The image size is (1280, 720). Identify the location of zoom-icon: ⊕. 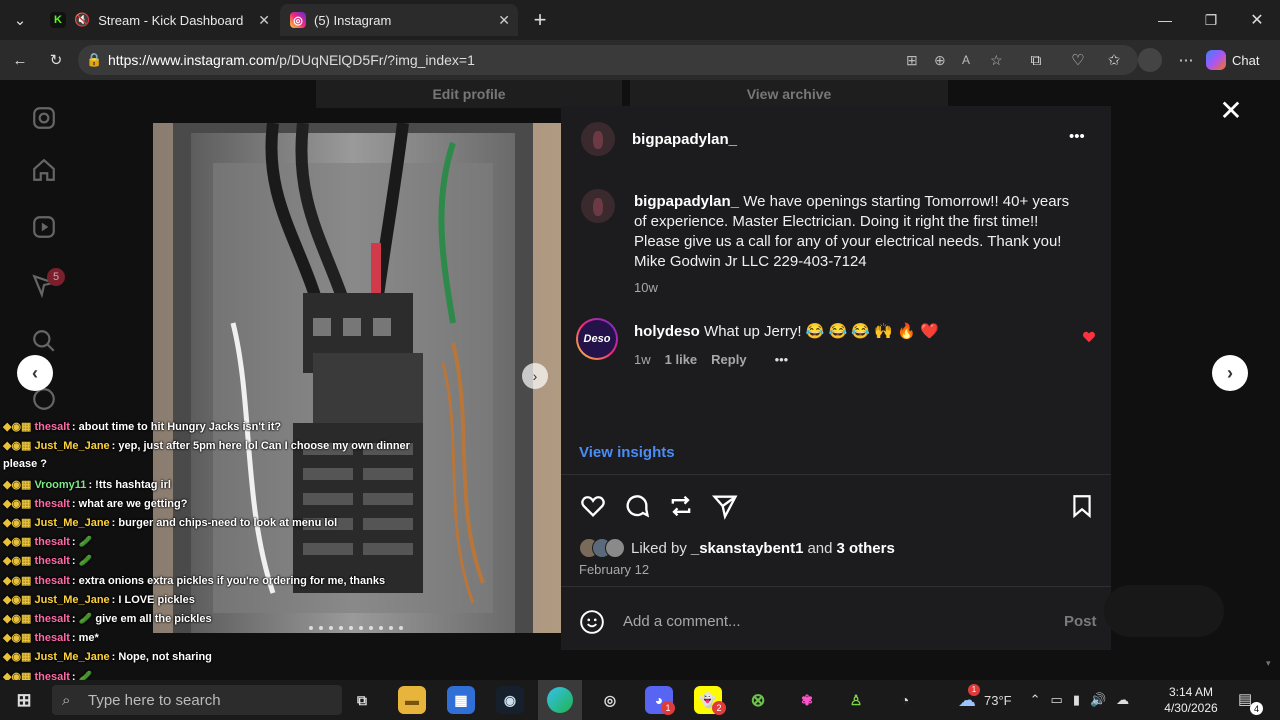
(940, 60).